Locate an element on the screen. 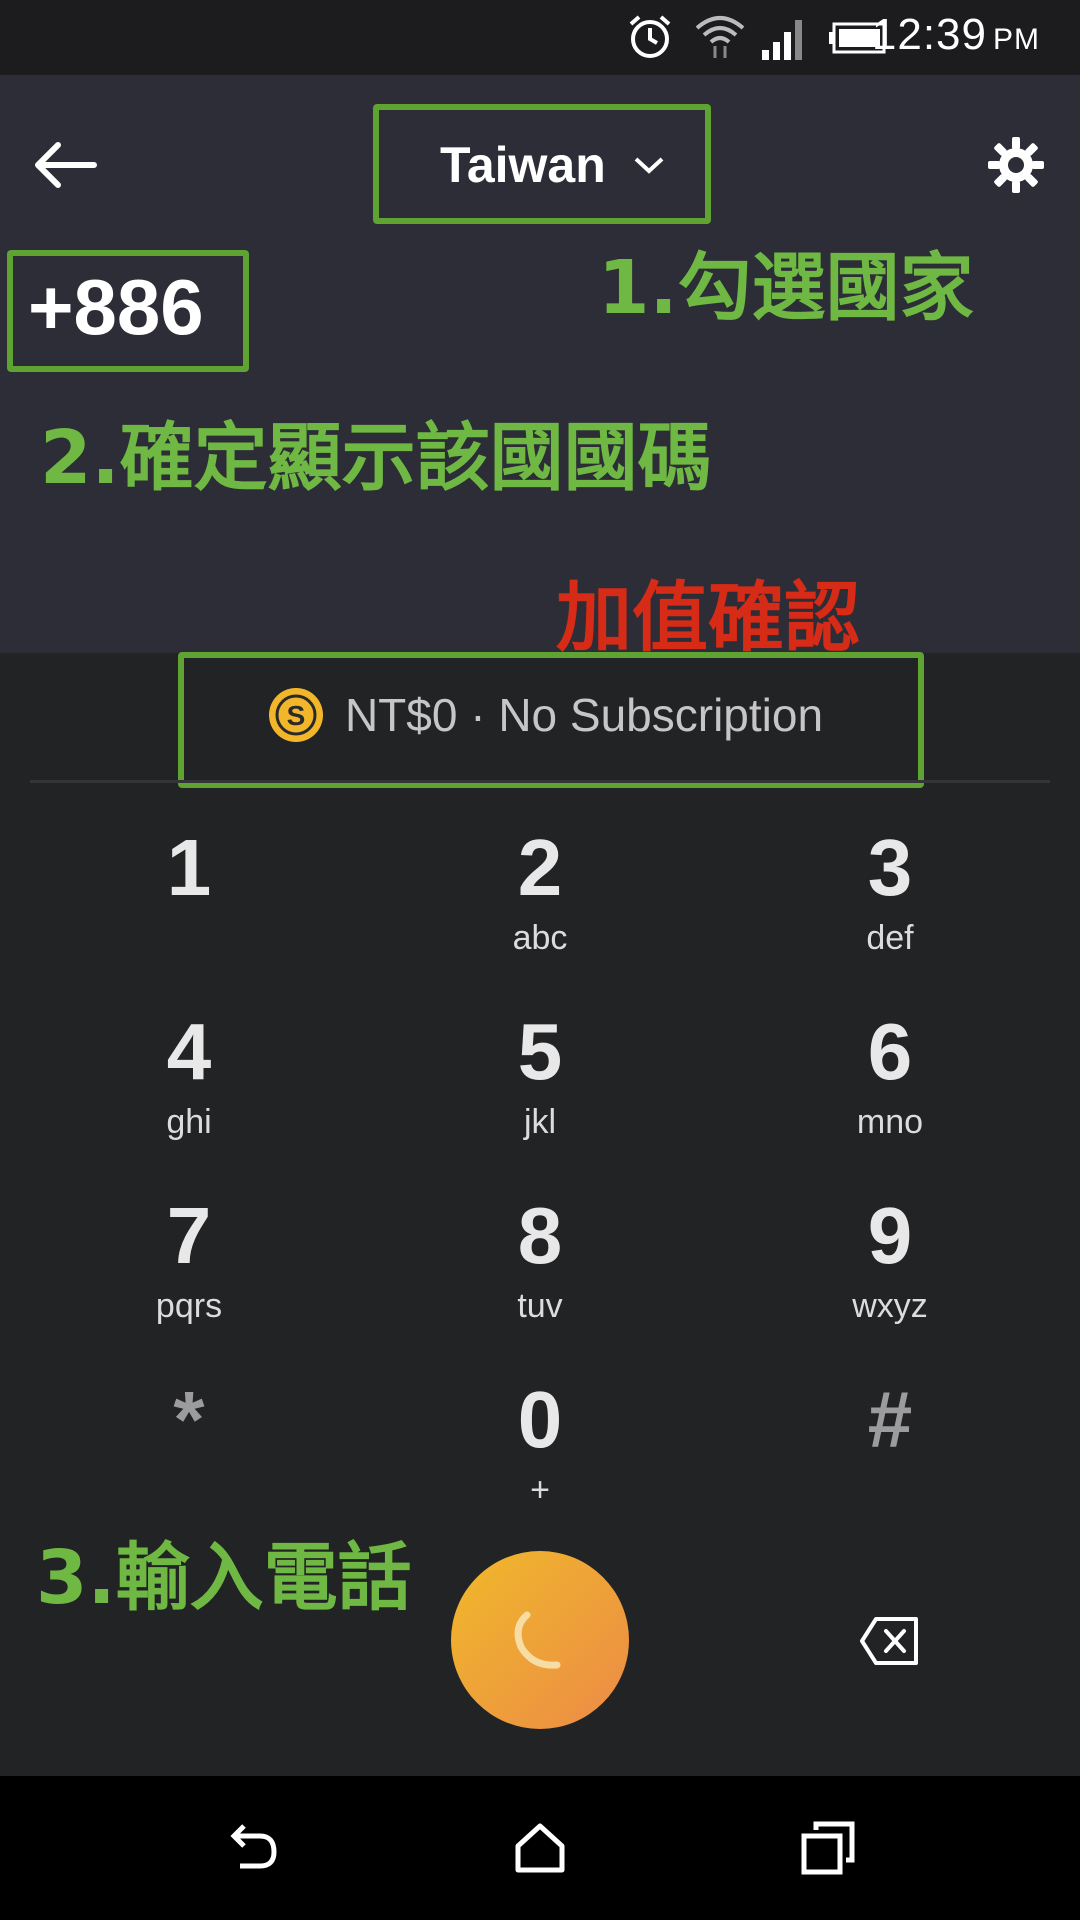  key-letters: ghi is located at coordinates (189, 1122).